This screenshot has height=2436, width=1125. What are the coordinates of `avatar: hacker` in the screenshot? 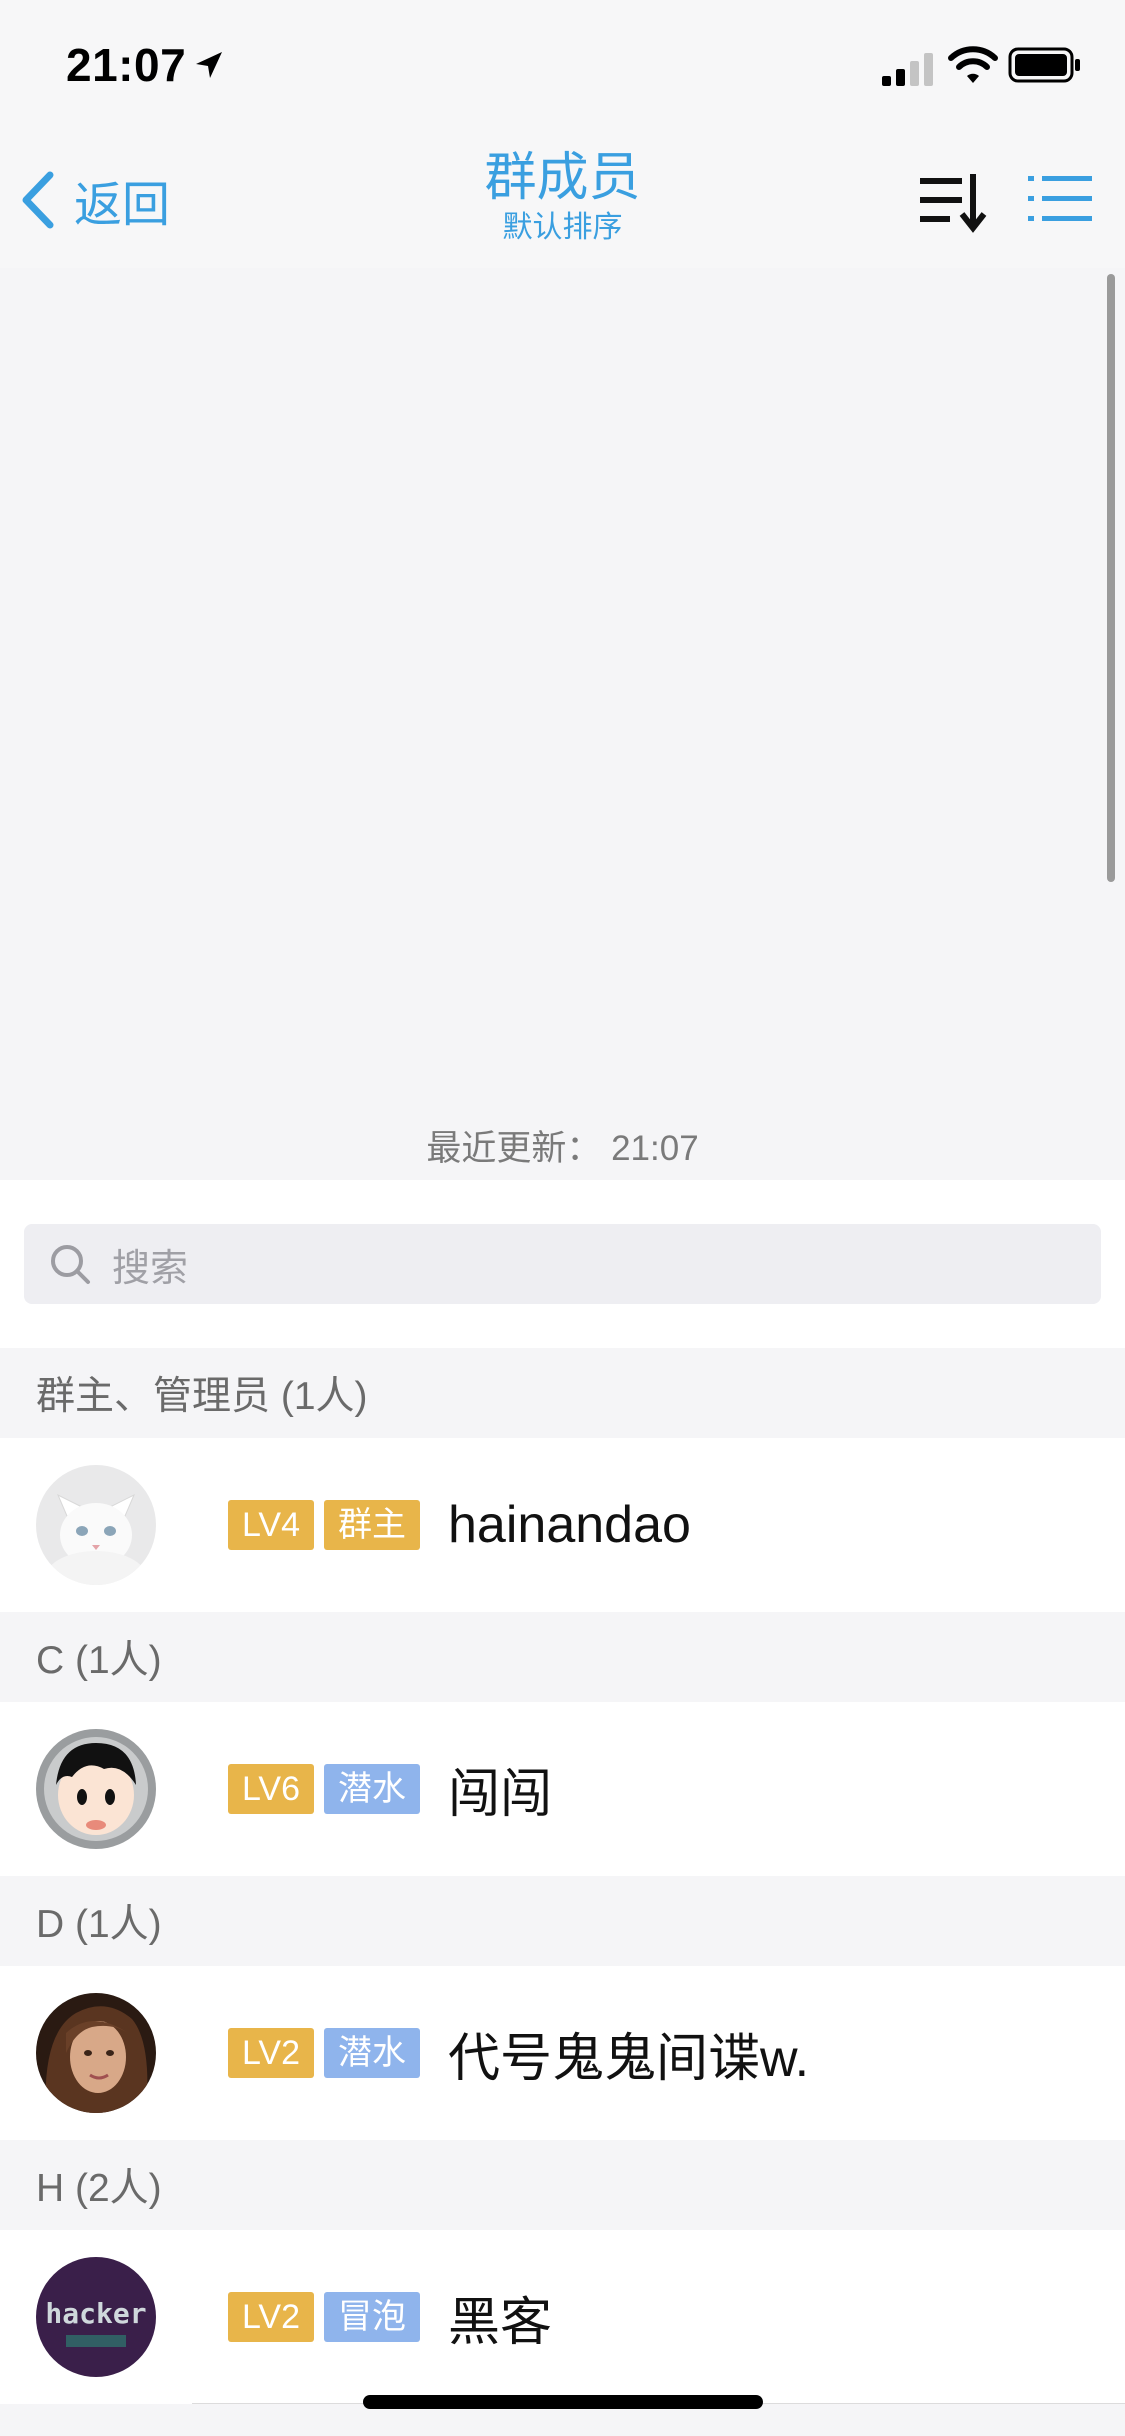 It's located at (96, 2317).